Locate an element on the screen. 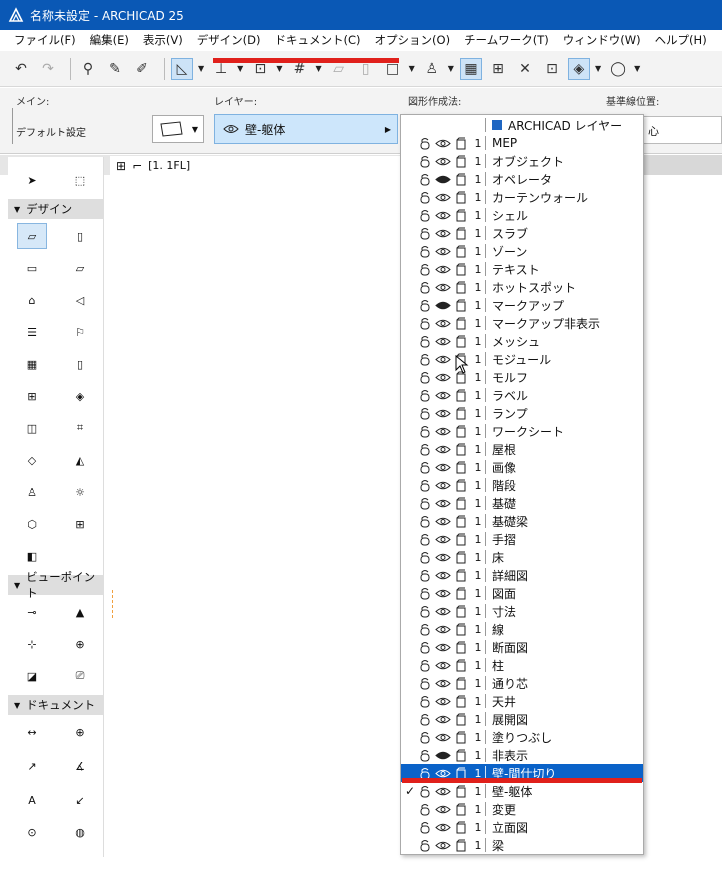 The width and height of the screenshot is (722, 875). layer-item: 1線 is located at coordinates (522, 629).